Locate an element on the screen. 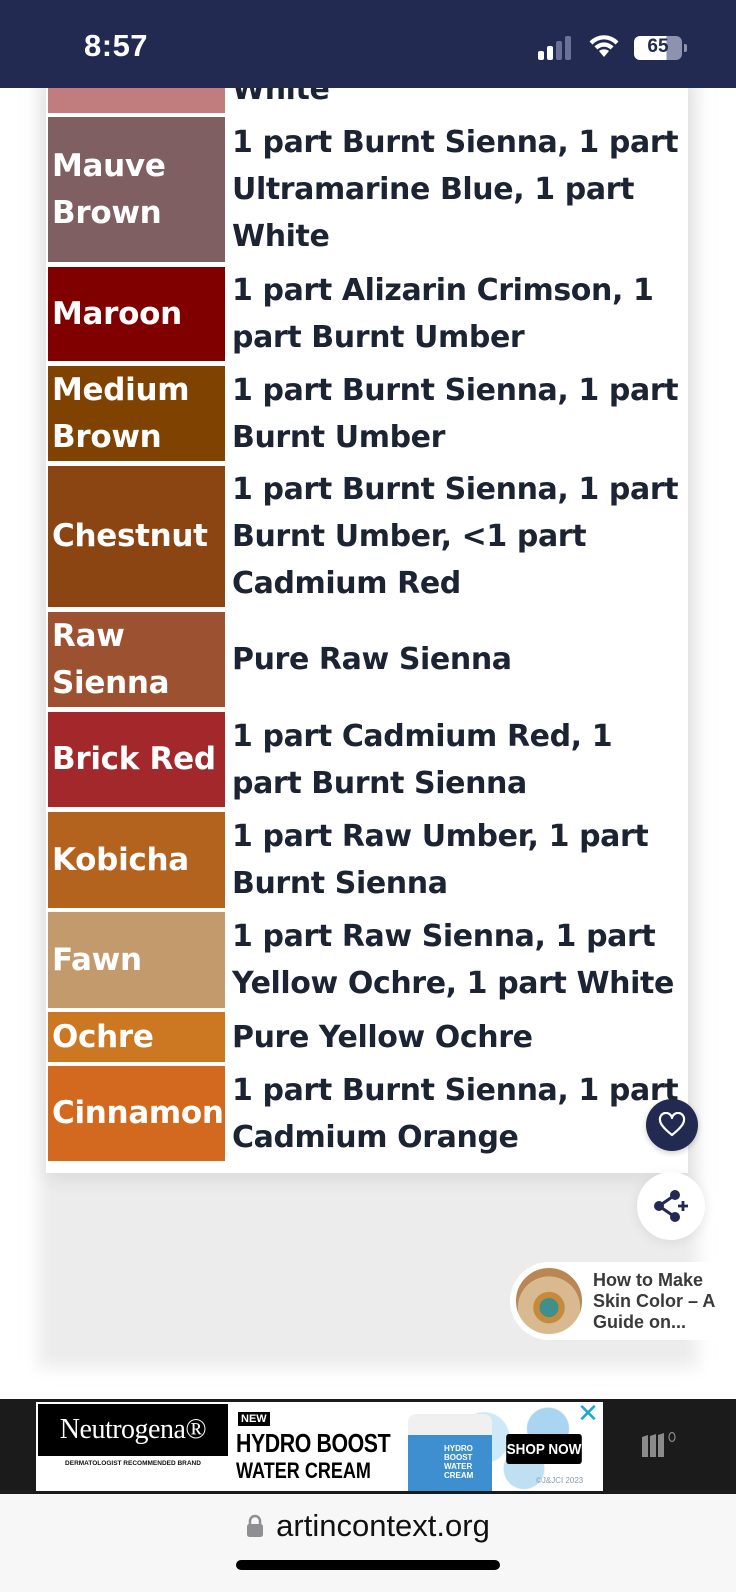  color-recipe: 1 part Burnt Sienna, 1 part Burnt Umber is located at coordinates (455, 413).